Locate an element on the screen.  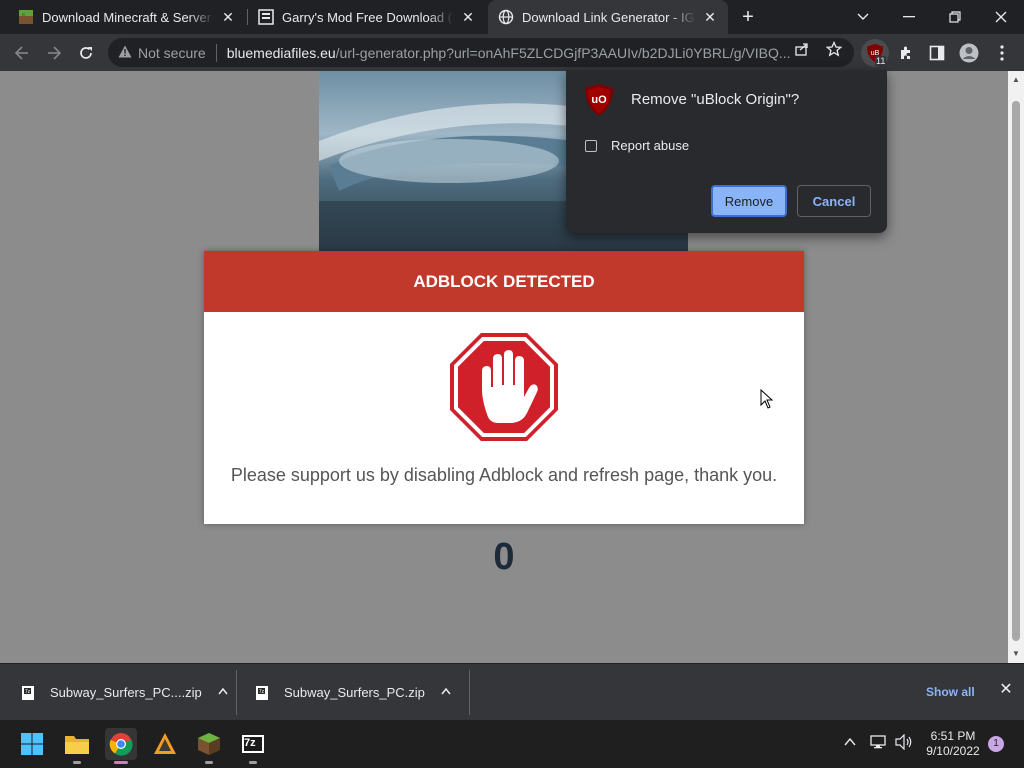
forward-button is located at coordinates (54, 53).